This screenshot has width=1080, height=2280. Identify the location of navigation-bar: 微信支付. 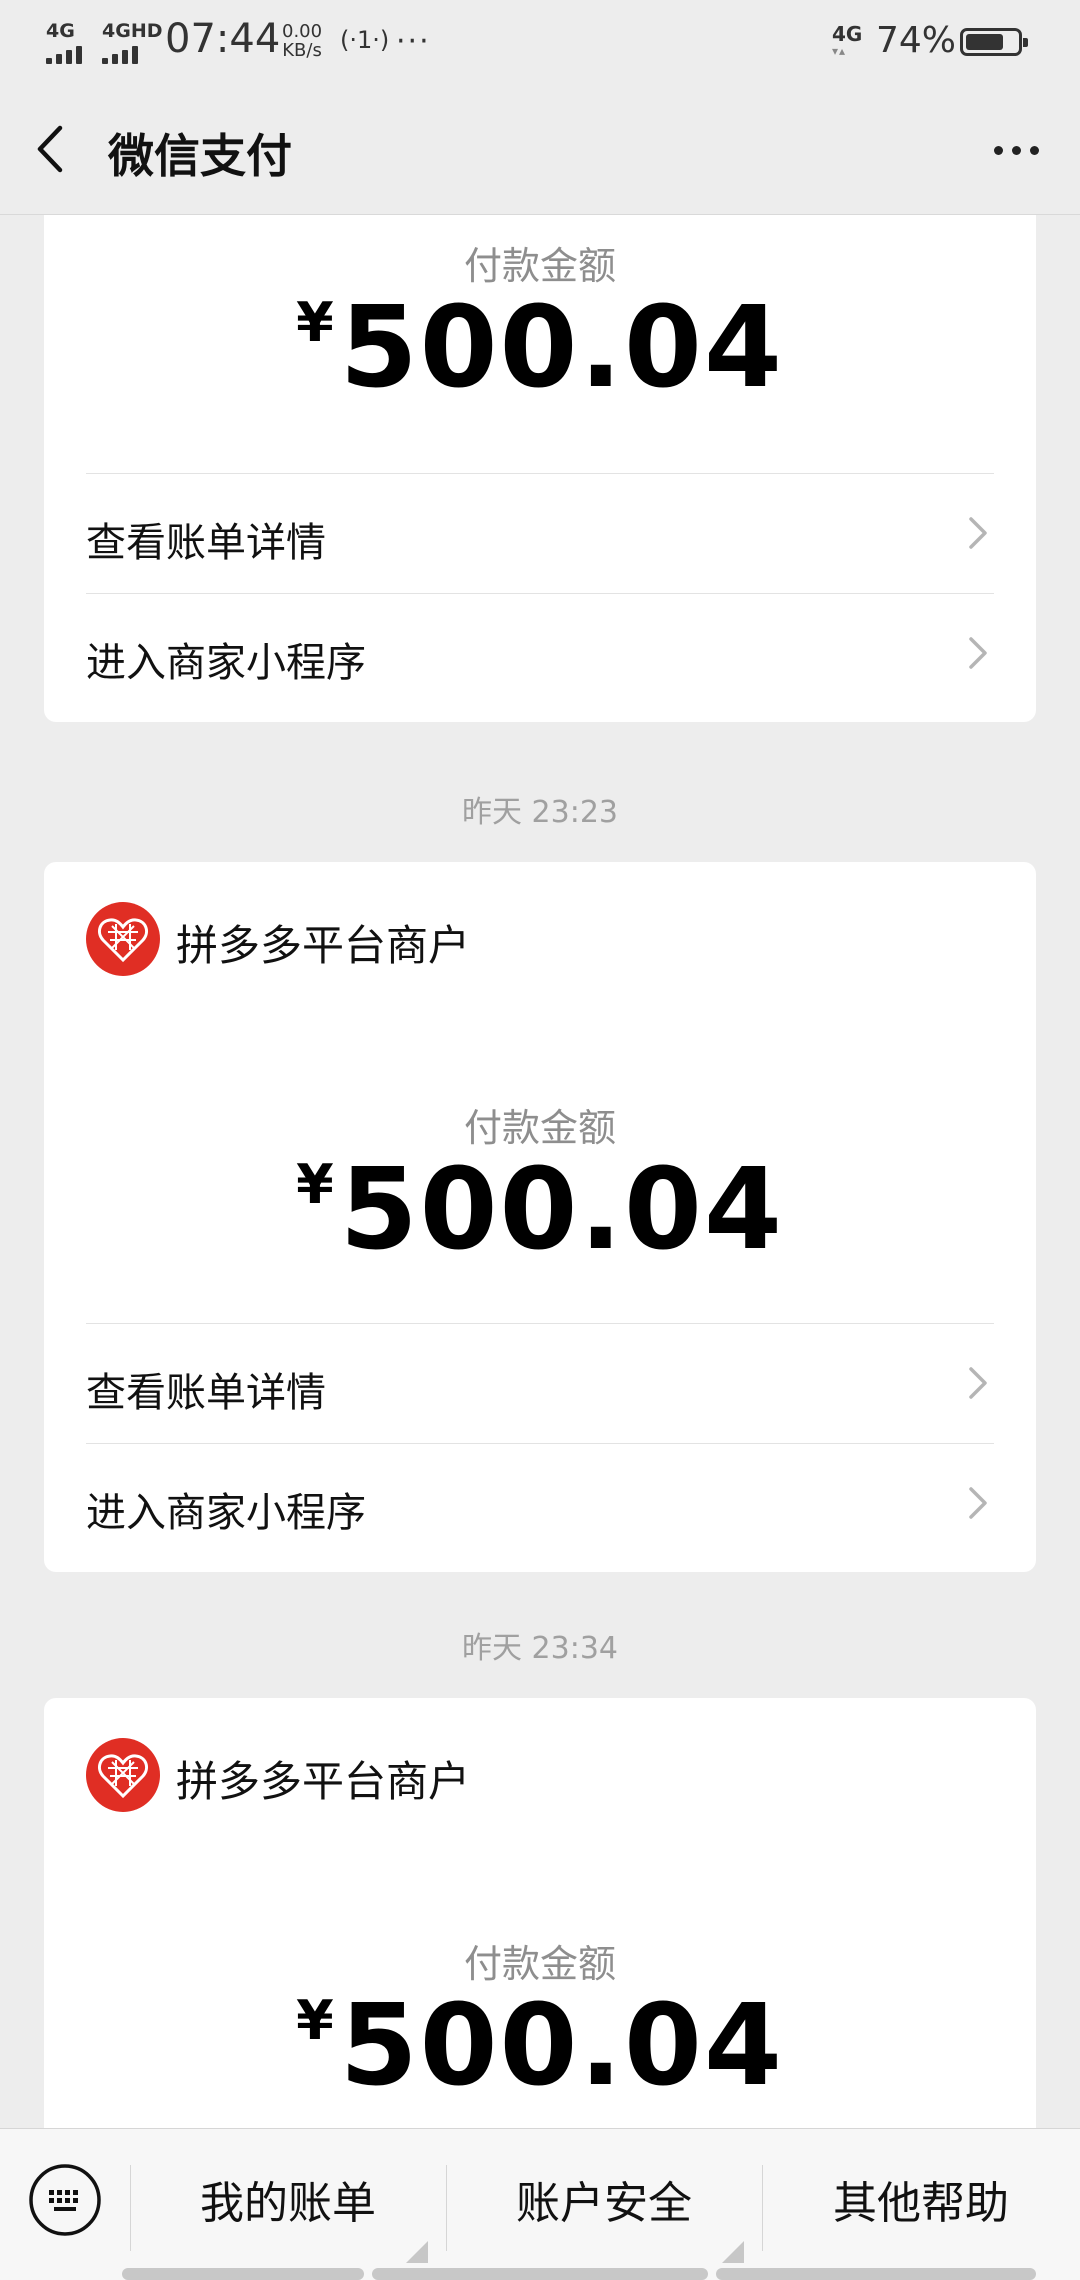
(540, 149).